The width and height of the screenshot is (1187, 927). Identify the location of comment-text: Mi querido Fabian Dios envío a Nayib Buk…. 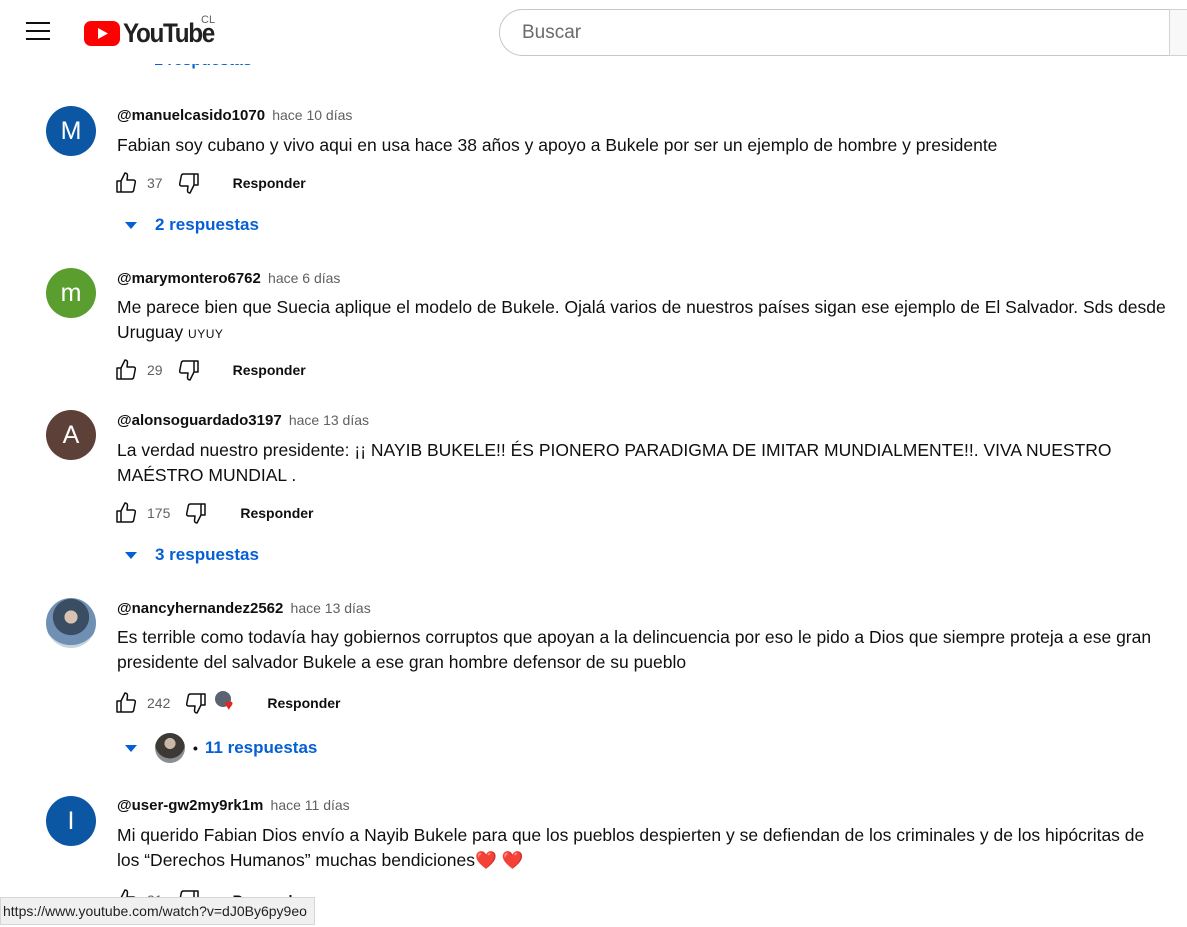
(631, 847).